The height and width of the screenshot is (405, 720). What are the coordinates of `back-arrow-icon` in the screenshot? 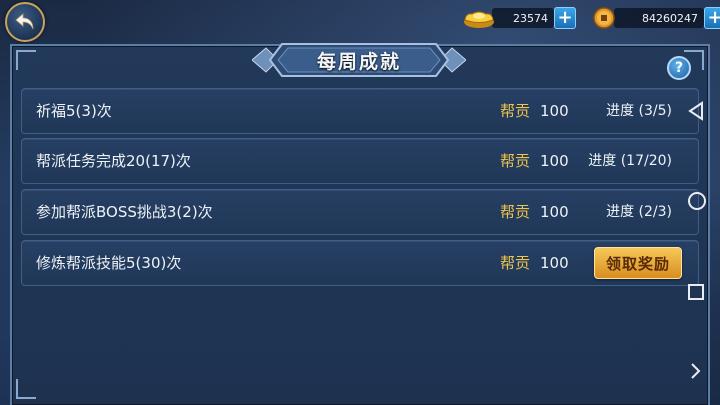 It's located at (24, 21).